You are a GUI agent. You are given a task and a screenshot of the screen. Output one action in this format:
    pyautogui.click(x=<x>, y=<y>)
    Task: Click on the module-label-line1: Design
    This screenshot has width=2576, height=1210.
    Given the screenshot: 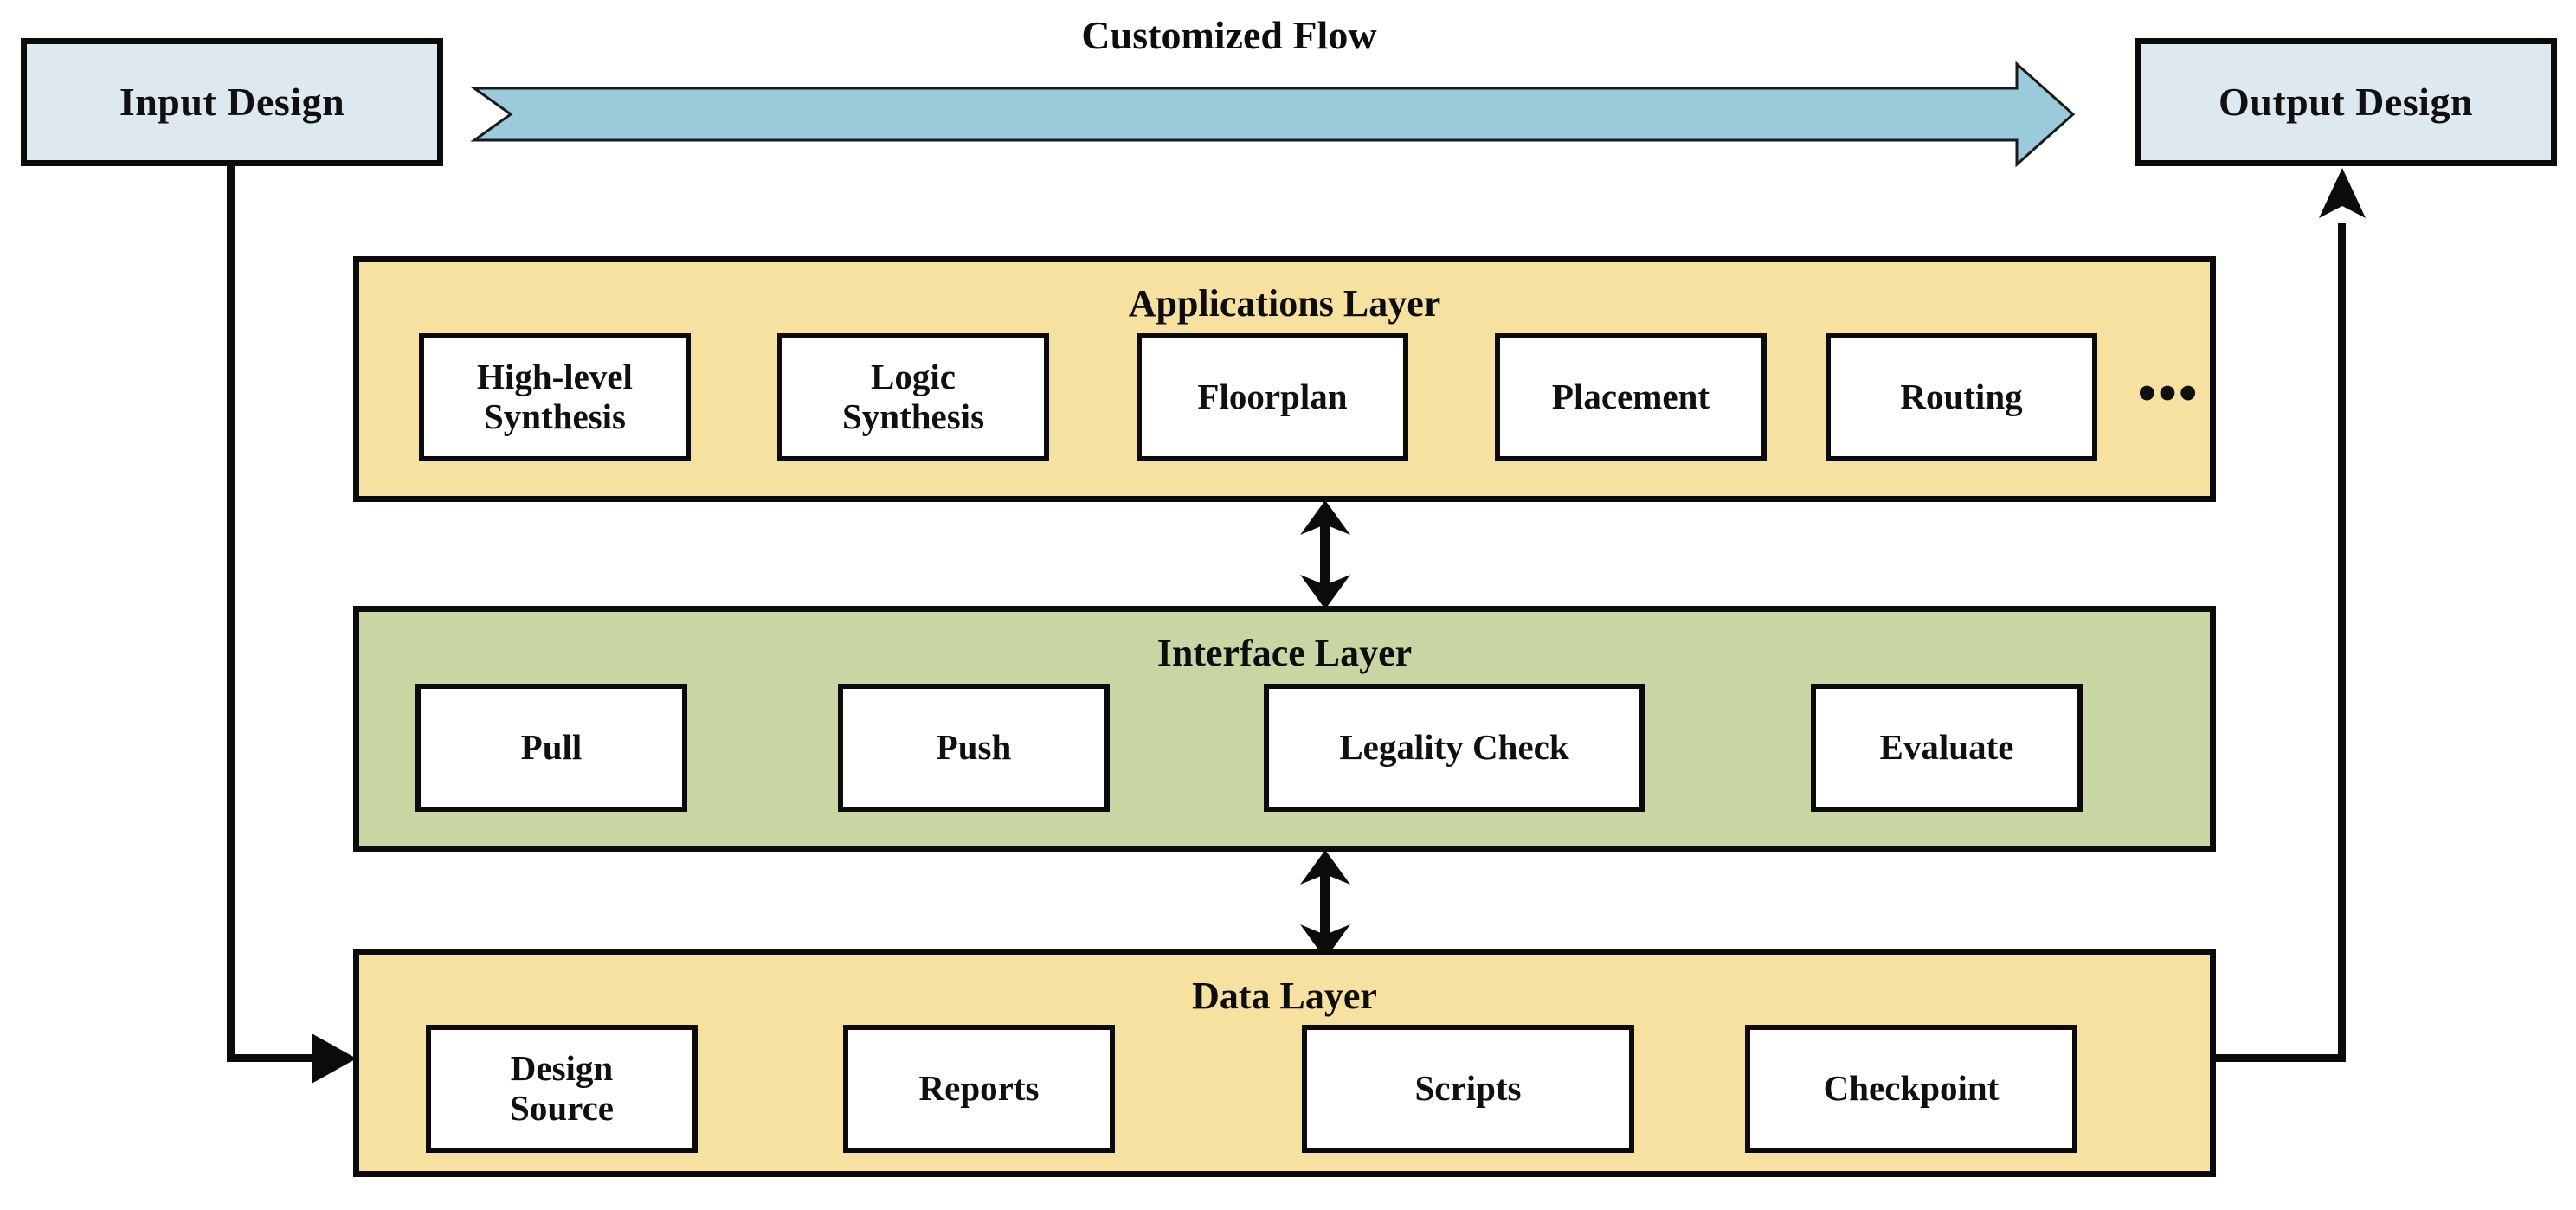 What is the action you would take?
    pyautogui.click(x=562, y=1068)
    